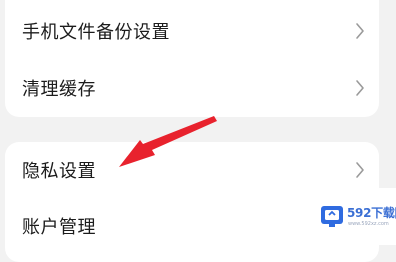 The height and width of the screenshot is (262, 396). What do you see at coordinates (332, 216) in the screenshot?
I see `site-logo-icon` at bounding box center [332, 216].